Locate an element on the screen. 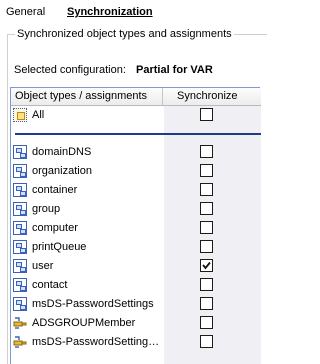  list-item: computer is located at coordinates (136, 228).